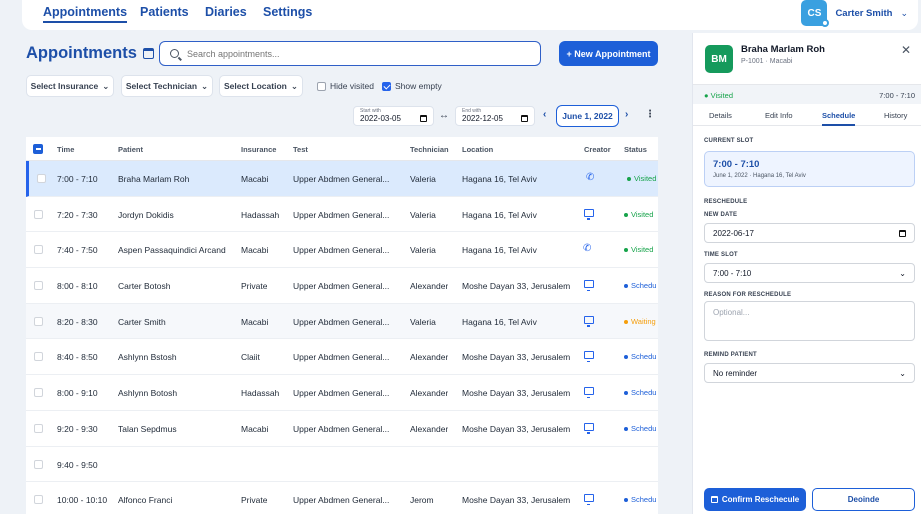 The image size is (921, 514). I want to click on tab-edit-info: Edit Info, so click(779, 115).